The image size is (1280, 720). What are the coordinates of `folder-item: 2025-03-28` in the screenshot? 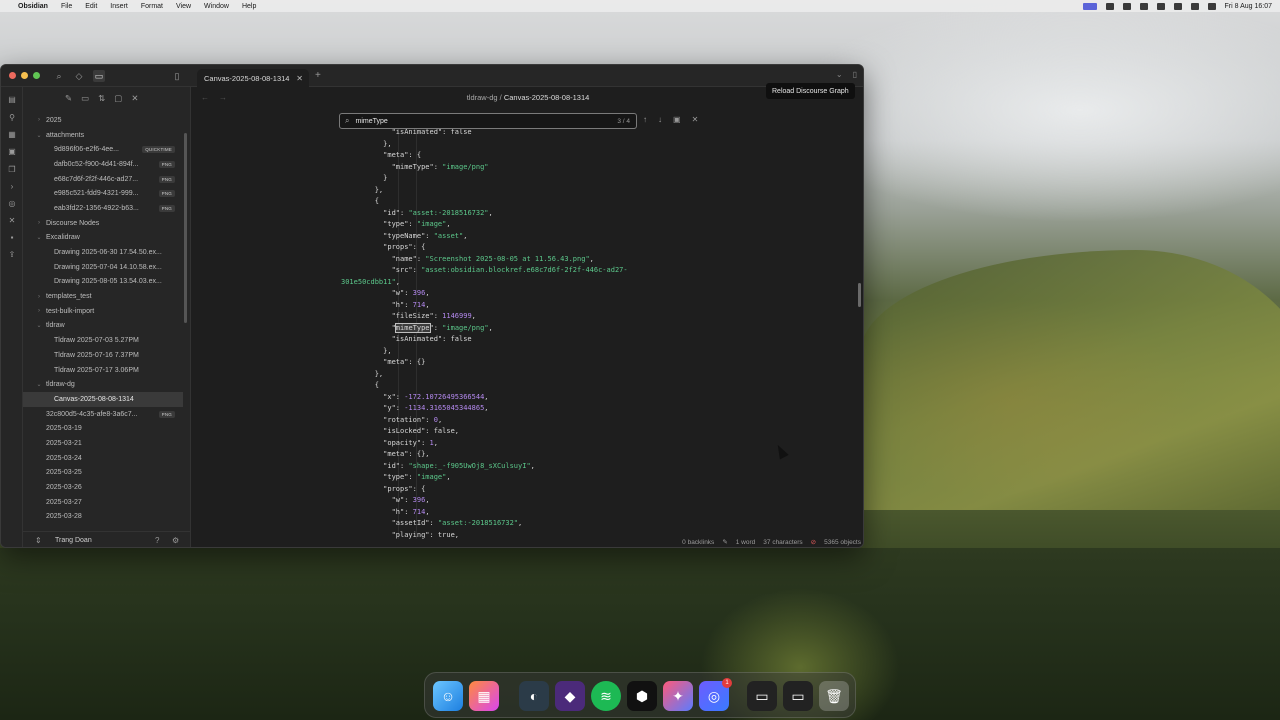 It's located at (103, 517).